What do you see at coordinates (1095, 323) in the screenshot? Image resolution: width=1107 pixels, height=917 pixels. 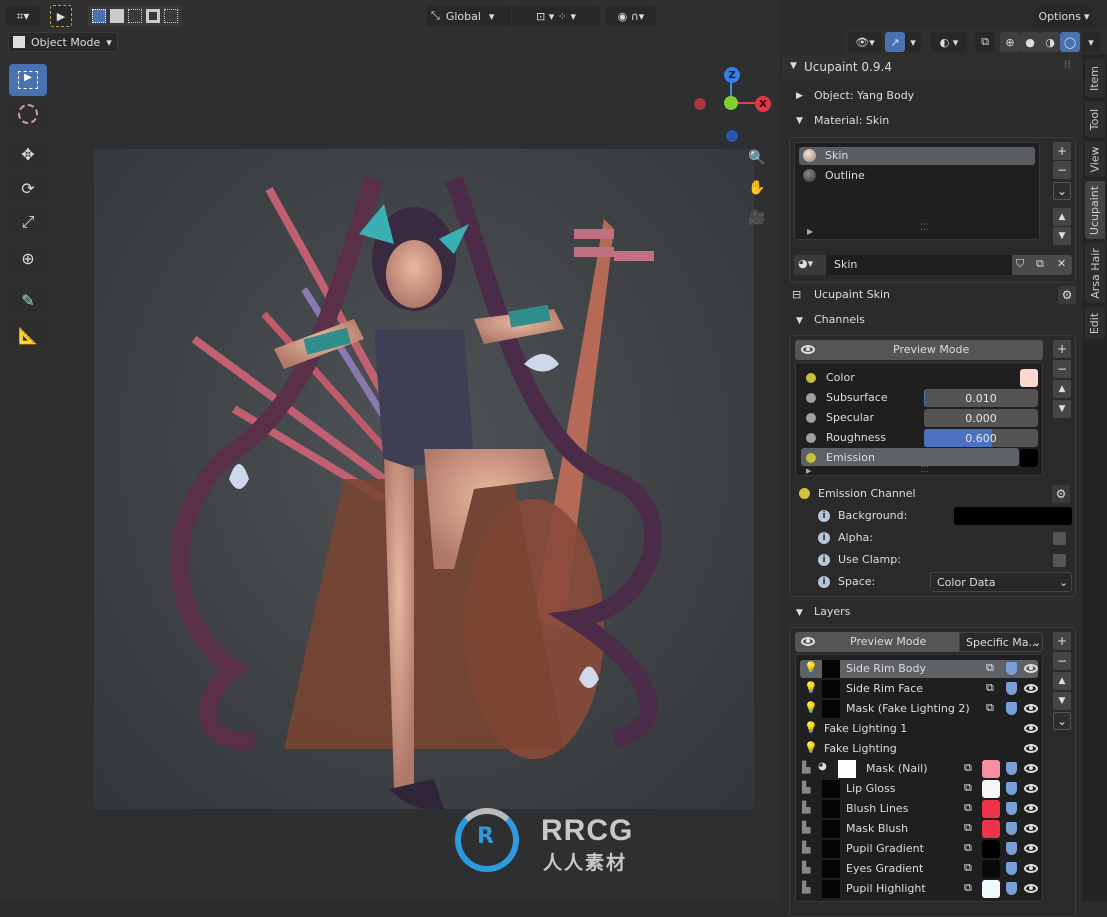 I see `tab-edit: Edit` at bounding box center [1095, 323].